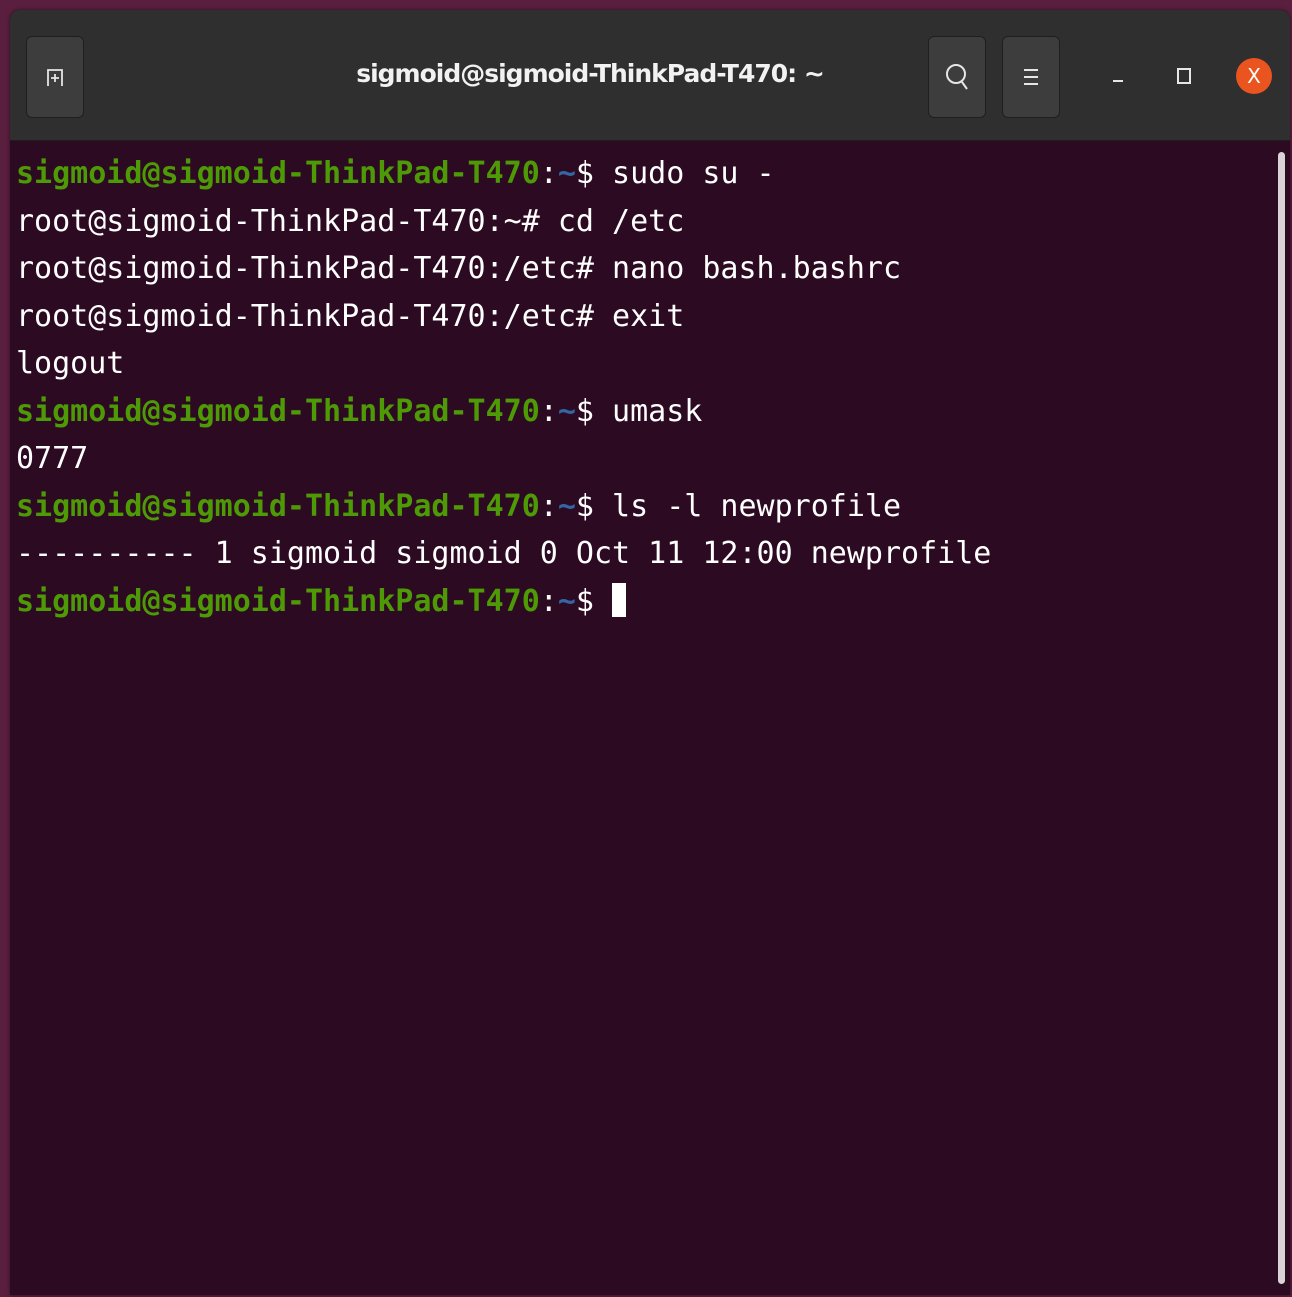 Image resolution: width=1292 pixels, height=1297 pixels. Describe the element at coordinates (619, 599) in the screenshot. I see `text-cursor` at that location.